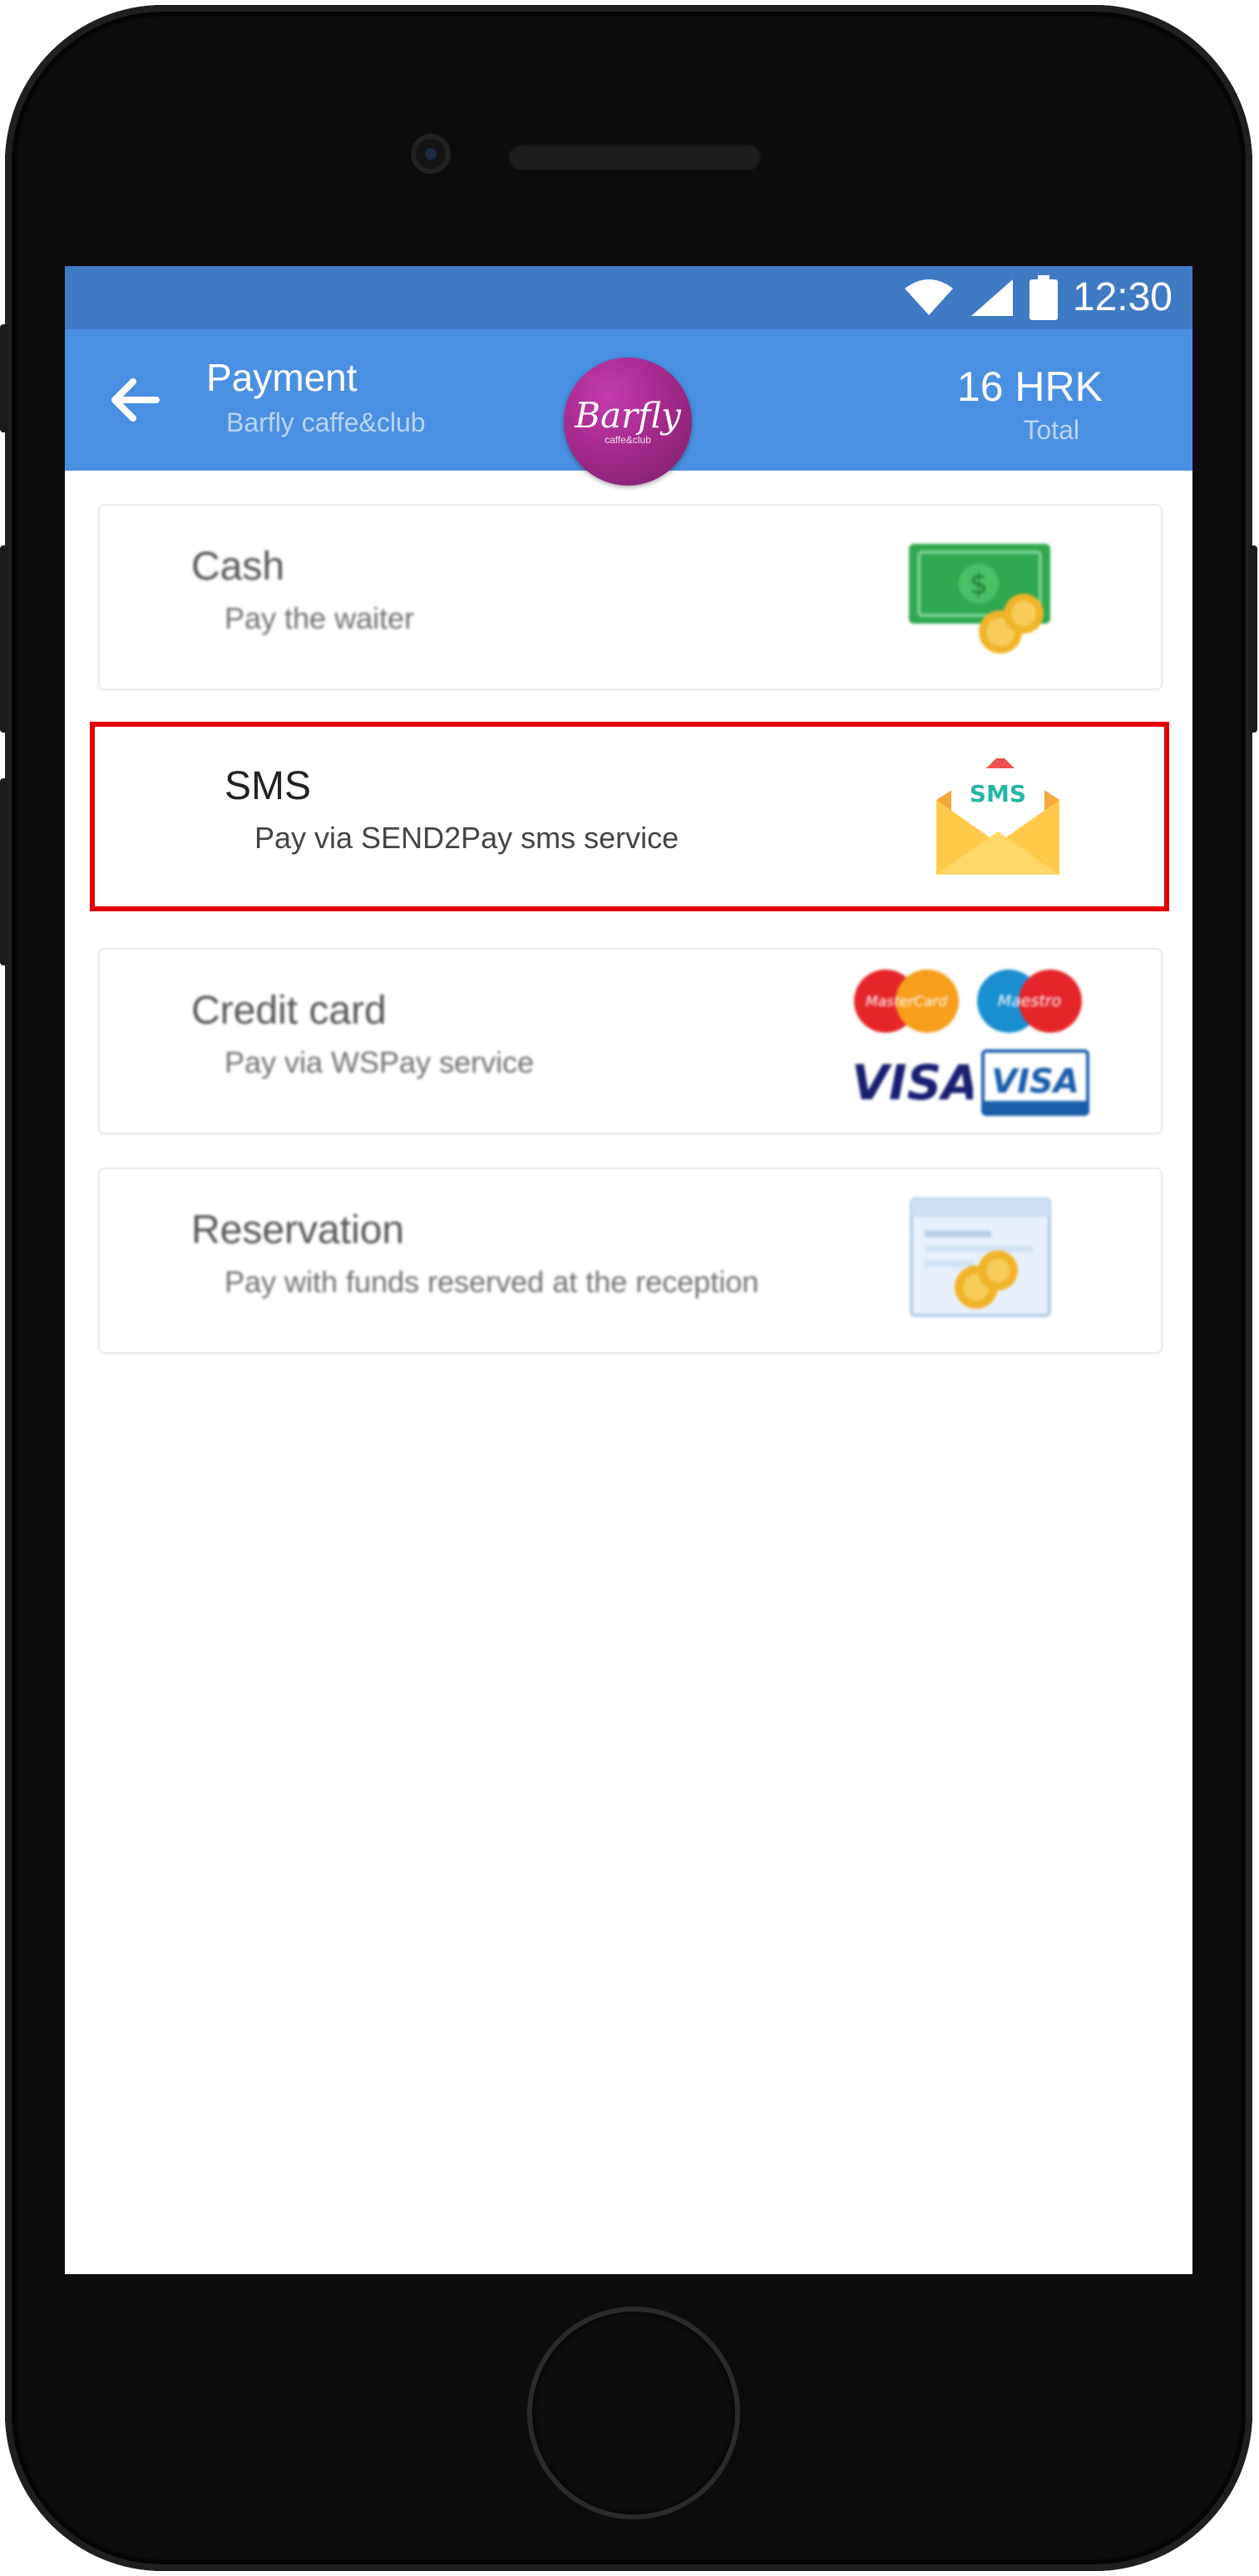 The image size is (1259, 2576). What do you see at coordinates (268, 786) in the screenshot?
I see `payment-option-name: SMS` at bounding box center [268, 786].